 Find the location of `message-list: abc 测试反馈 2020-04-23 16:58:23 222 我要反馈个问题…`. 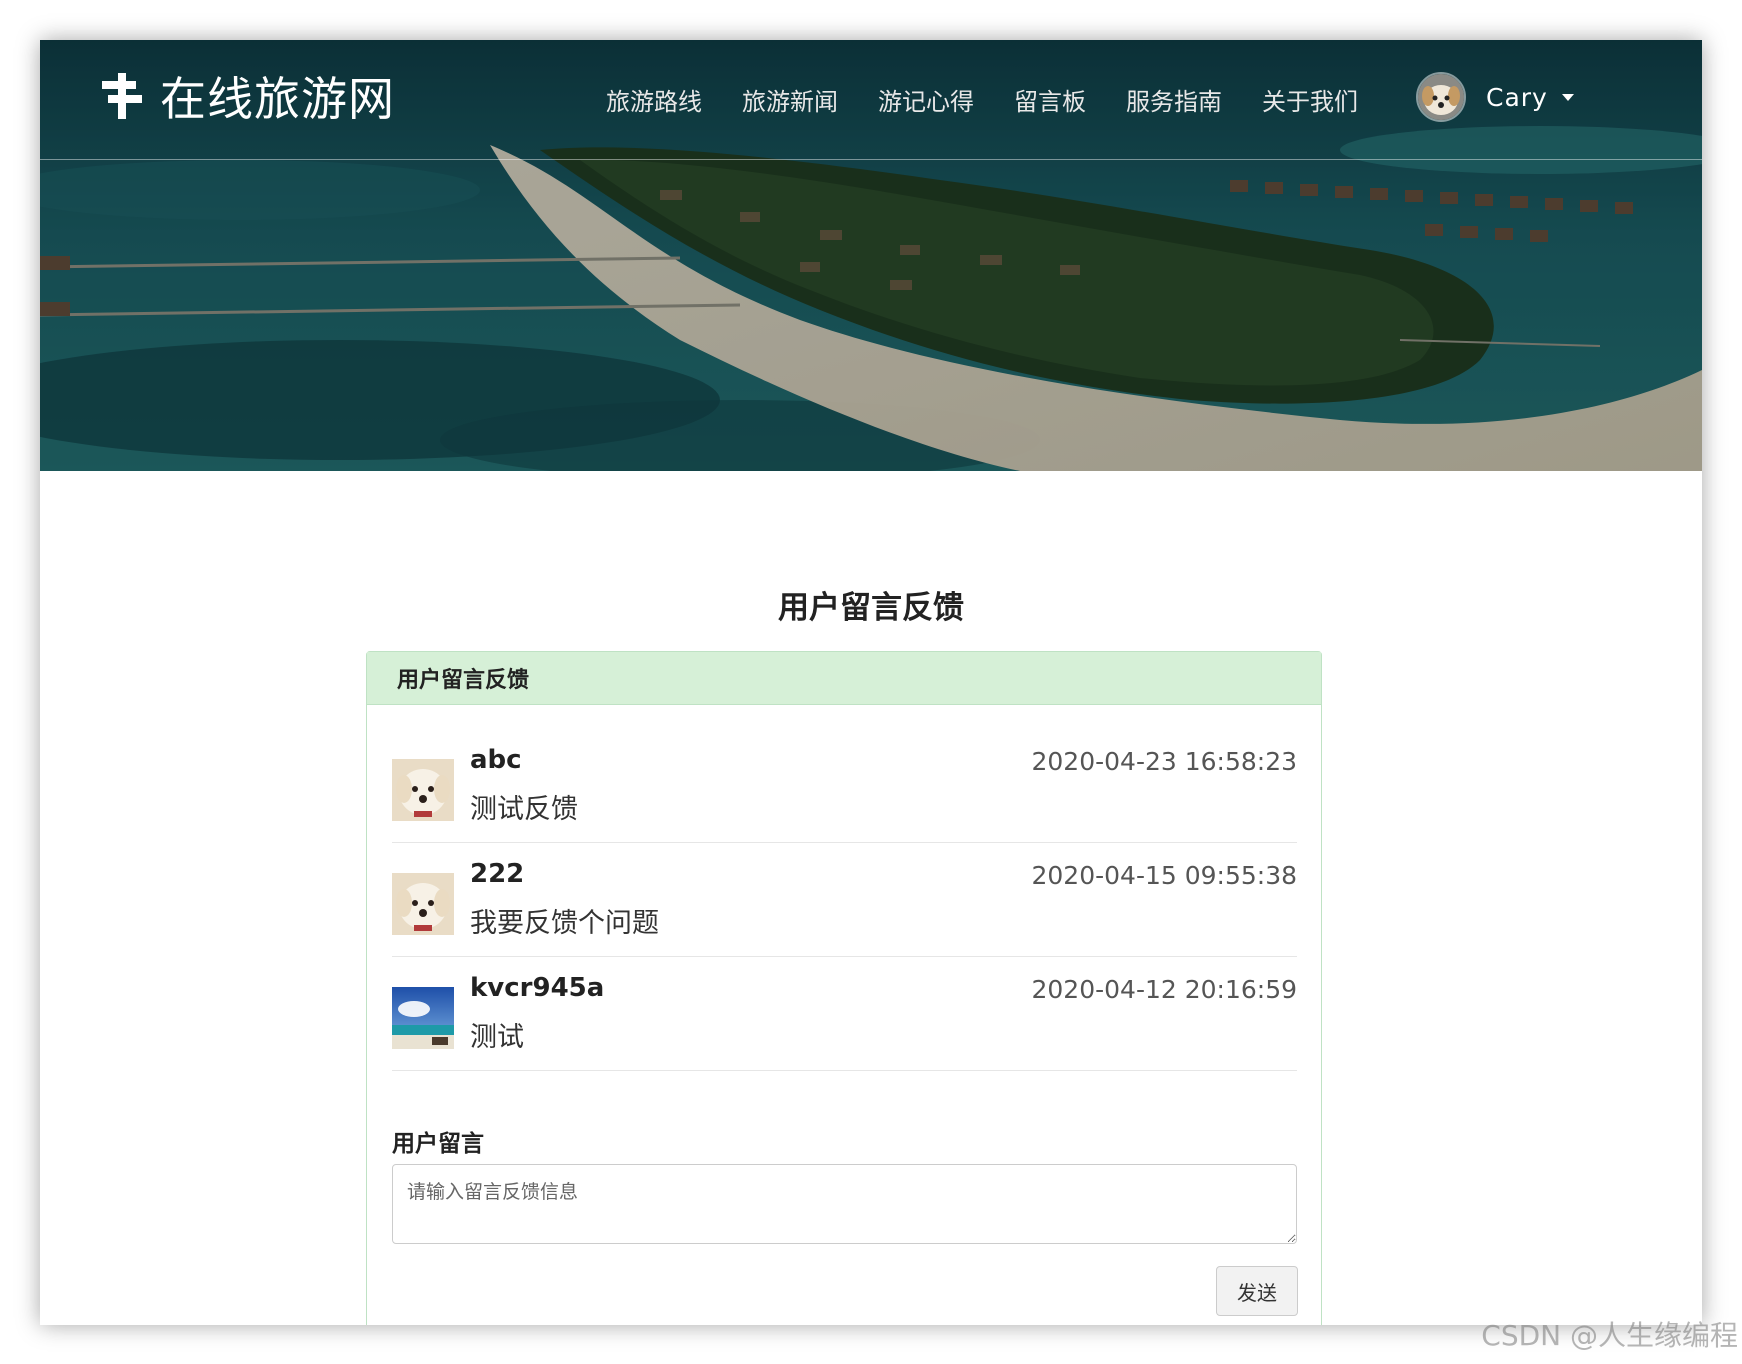

message-list: abc 测试反馈 2020-04-23 16:58:23 222 我要反馈个问题… is located at coordinates (844, 900).